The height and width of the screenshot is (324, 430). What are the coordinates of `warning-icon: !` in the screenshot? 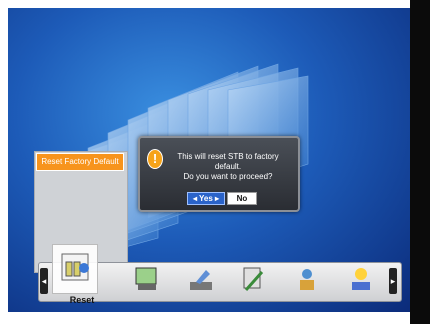 It's located at (155, 159).